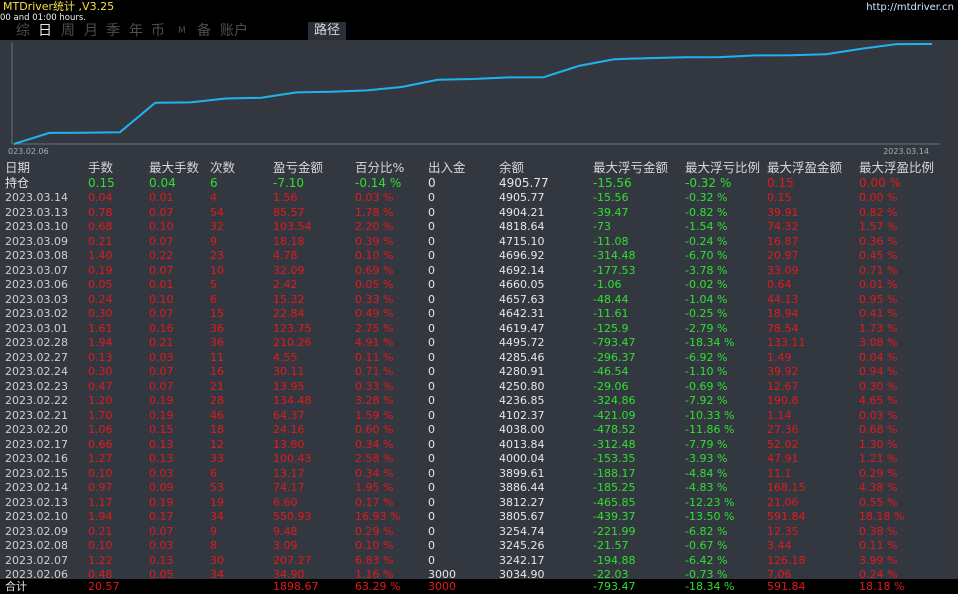 The height and width of the screenshot is (594, 958). Describe the element at coordinates (101, 183) in the screenshot. I see `holding-lots: 0.15` at that location.